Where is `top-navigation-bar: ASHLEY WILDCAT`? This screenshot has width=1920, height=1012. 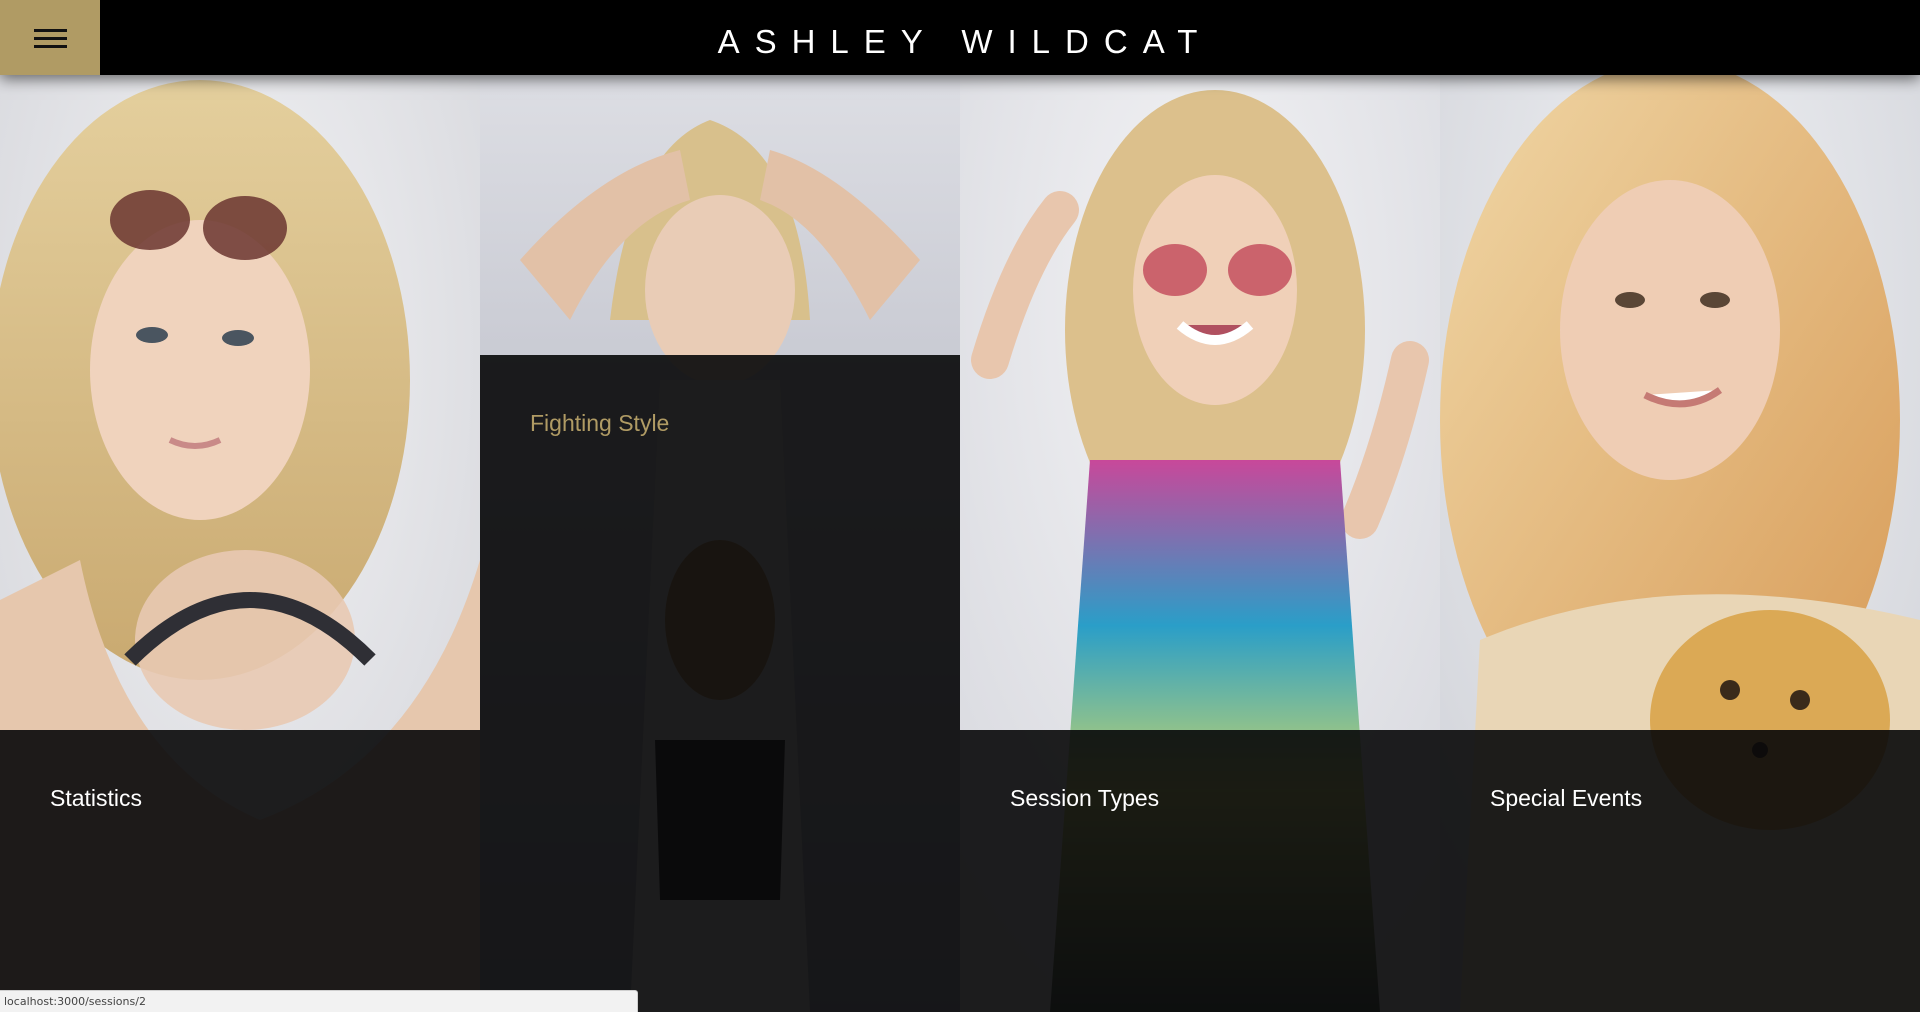
top-navigation-bar: ASHLEY WILDCAT is located at coordinates (960, 37).